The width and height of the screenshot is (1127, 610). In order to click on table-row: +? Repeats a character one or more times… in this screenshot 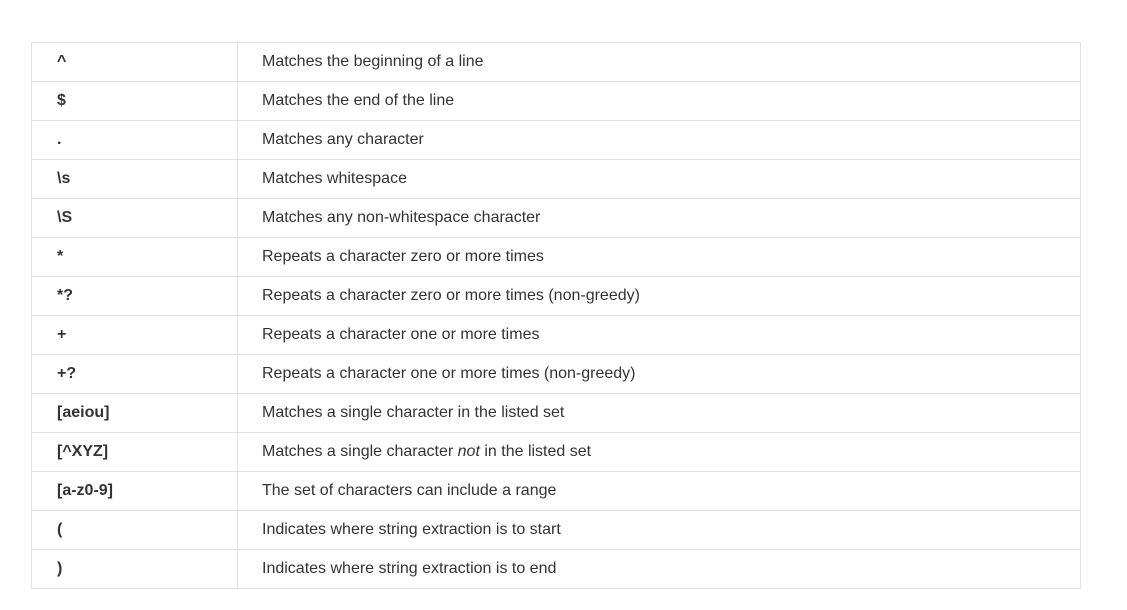, I will do `click(556, 374)`.